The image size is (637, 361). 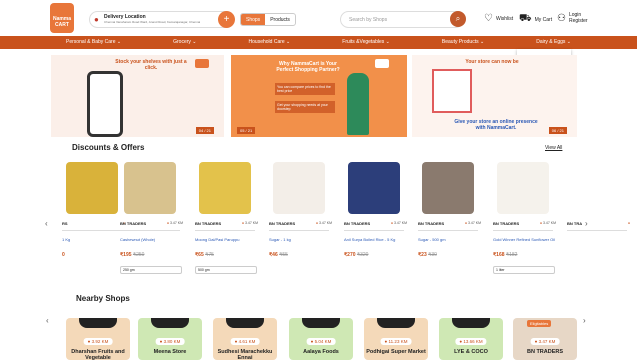 What do you see at coordinates (46, 223) in the screenshot?
I see `prev-arrow-icon: ‹` at bounding box center [46, 223].